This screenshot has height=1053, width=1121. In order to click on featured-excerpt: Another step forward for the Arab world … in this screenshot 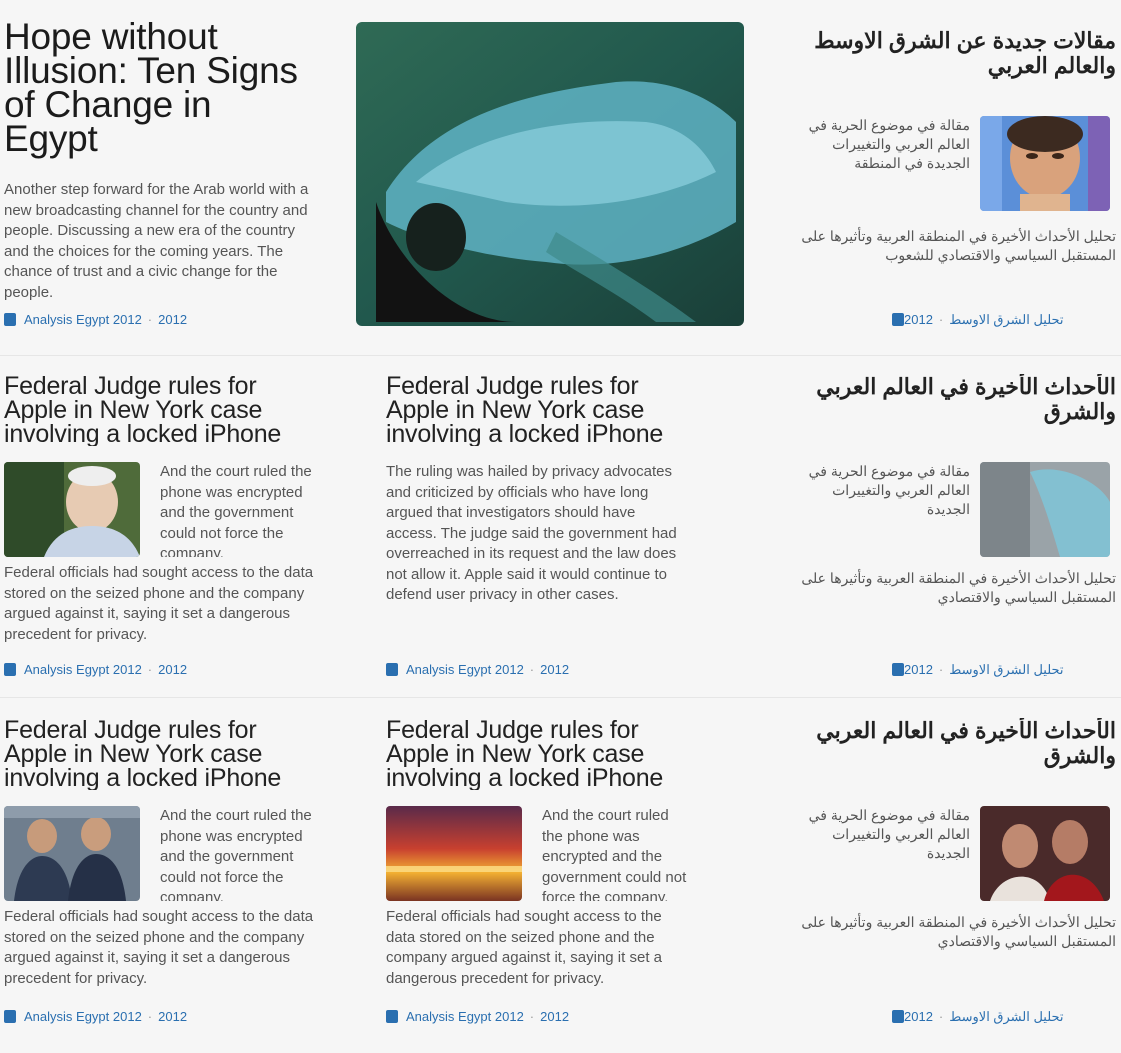, I will do `click(156, 241)`.